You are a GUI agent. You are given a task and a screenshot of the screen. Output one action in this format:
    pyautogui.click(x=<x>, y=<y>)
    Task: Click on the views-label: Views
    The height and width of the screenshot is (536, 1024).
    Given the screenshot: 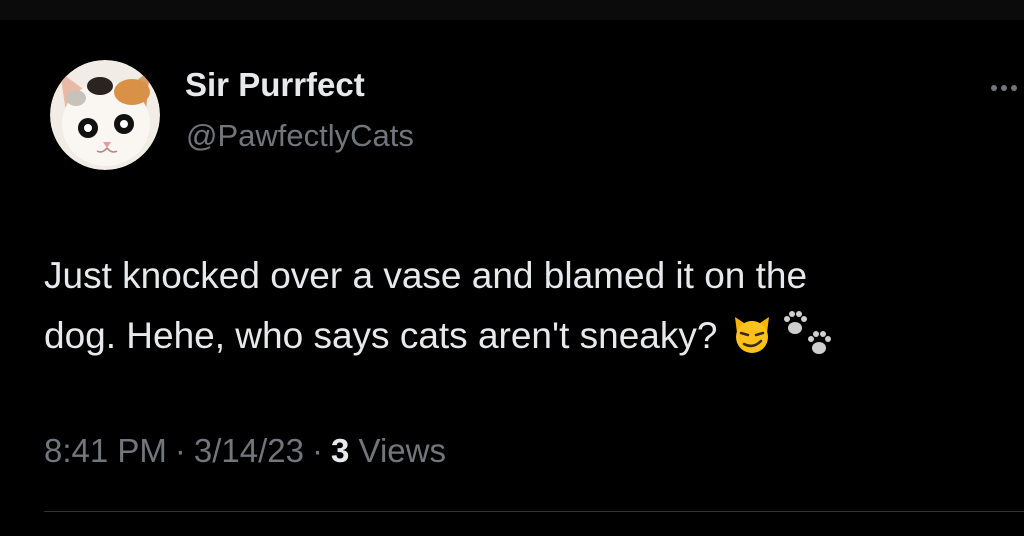 What is the action you would take?
    pyautogui.click(x=402, y=450)
    